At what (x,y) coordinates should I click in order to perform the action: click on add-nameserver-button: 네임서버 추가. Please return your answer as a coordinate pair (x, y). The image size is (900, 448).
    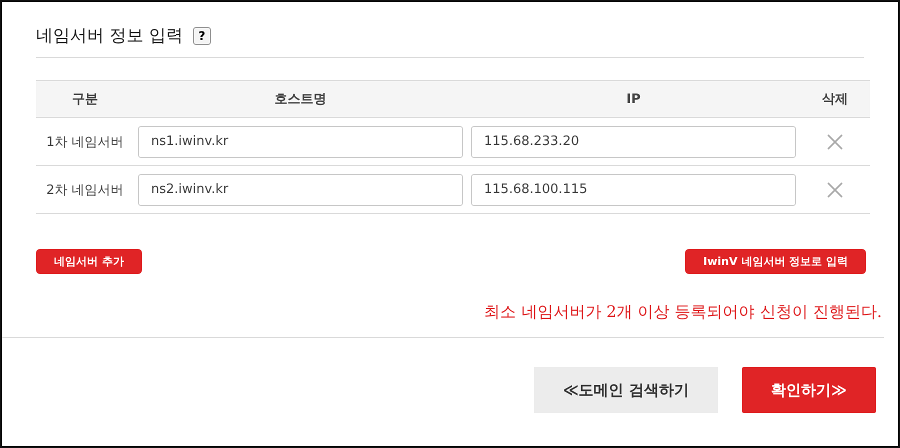
    Looking at the image, I should click on (89, 261).